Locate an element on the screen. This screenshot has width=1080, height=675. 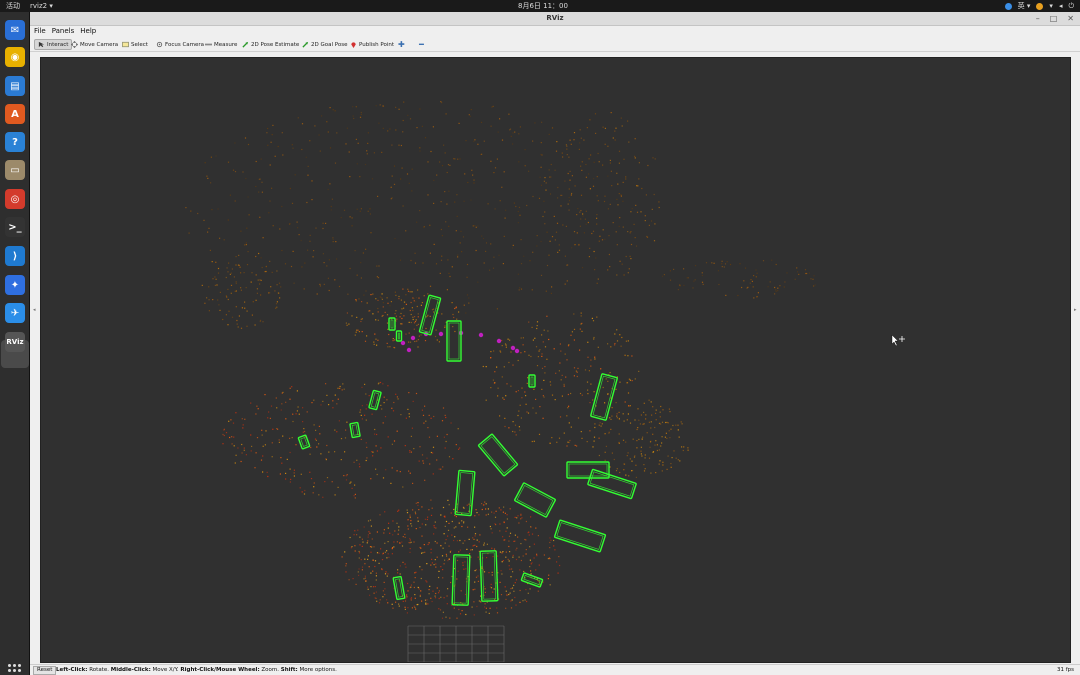
pose-arrow-icon is located at coordinates (245, 44).